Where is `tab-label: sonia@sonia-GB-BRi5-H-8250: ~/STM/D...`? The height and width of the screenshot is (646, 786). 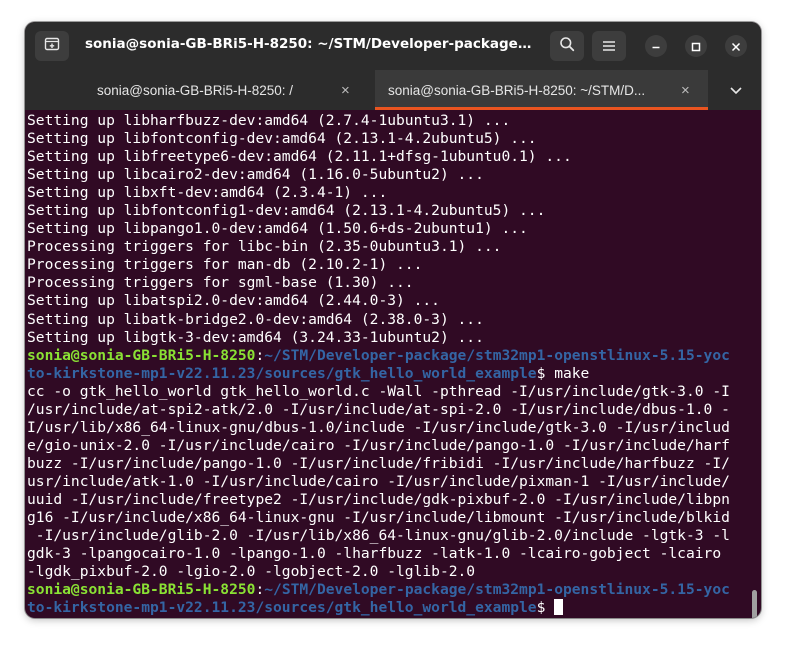
tab-label: sonia@sonia-GB-BRi5-H-8250: ~/STM/D... is located at coordinates (517, 90).